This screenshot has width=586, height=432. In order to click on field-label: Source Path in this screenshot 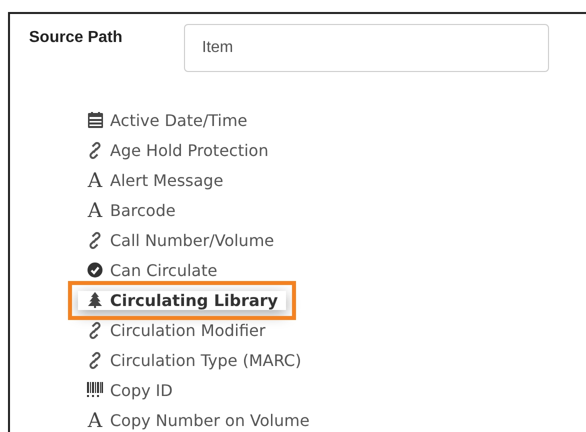, I will do `click(76, 37)`.